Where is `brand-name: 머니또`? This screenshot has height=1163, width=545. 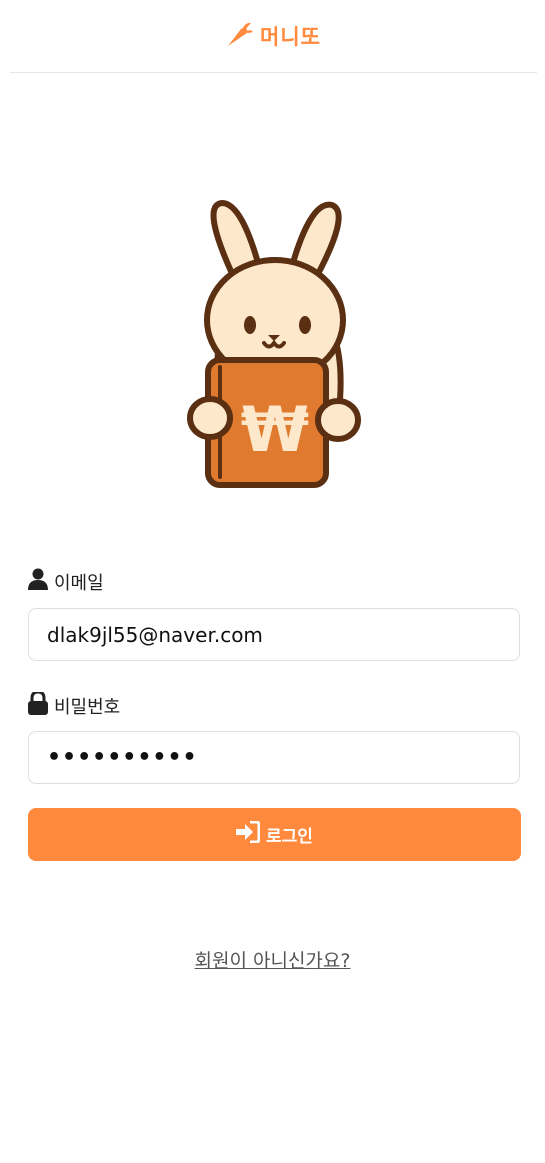
brand-name: 머니또 is located at coordinates (290, 37).